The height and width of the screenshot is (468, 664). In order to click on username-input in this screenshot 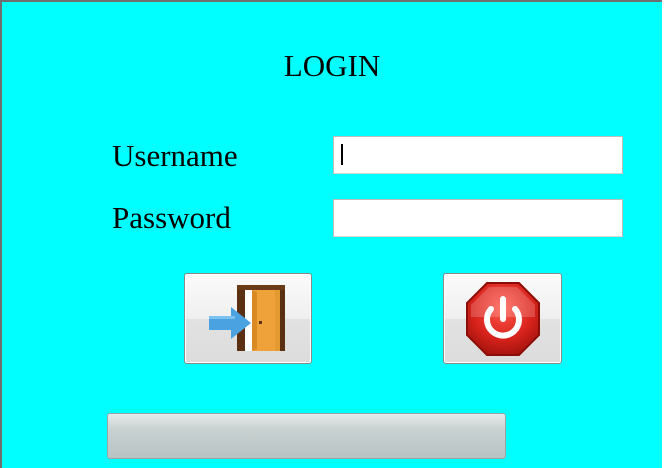, I will do `click(478, 155)`.